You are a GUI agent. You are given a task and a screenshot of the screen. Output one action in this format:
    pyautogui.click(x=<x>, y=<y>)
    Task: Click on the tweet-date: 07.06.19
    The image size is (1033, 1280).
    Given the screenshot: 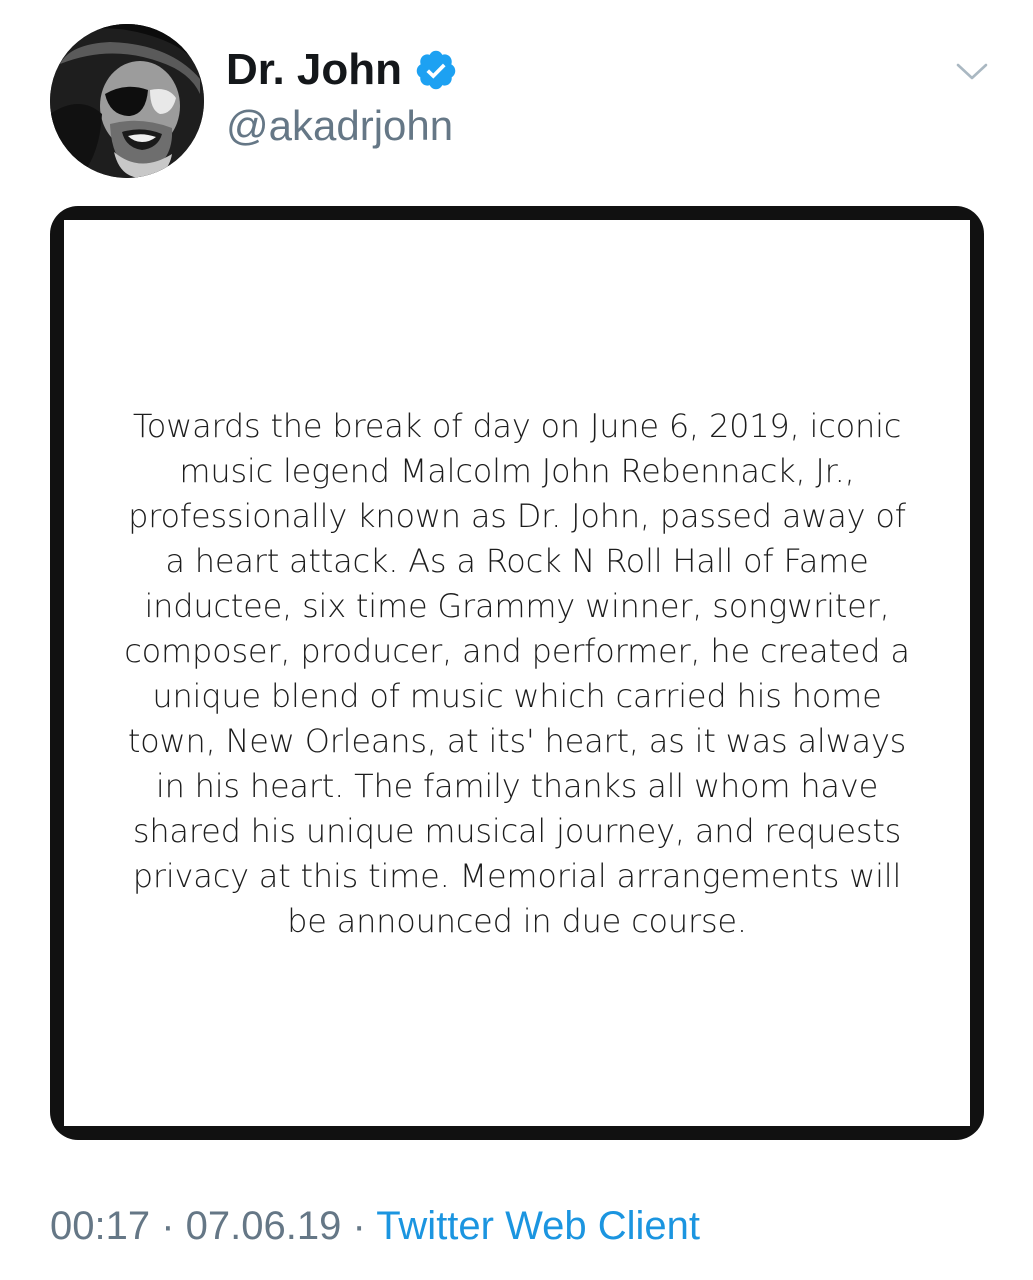 What is the action you would take?
    pyautogui.click(x=263, y=1226)
    